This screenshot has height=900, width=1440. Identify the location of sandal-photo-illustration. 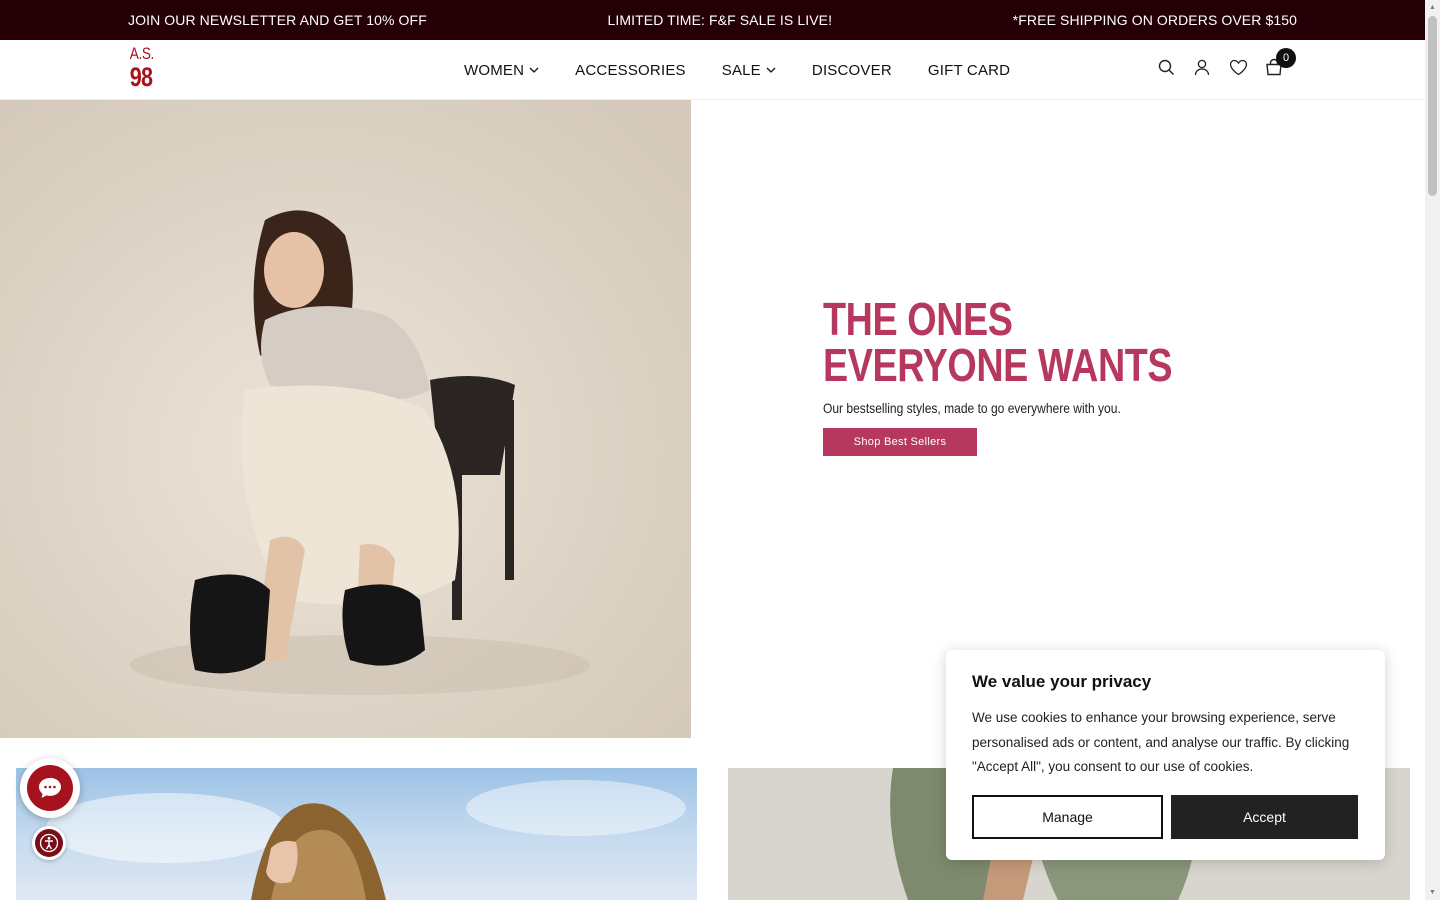
(366, 840).